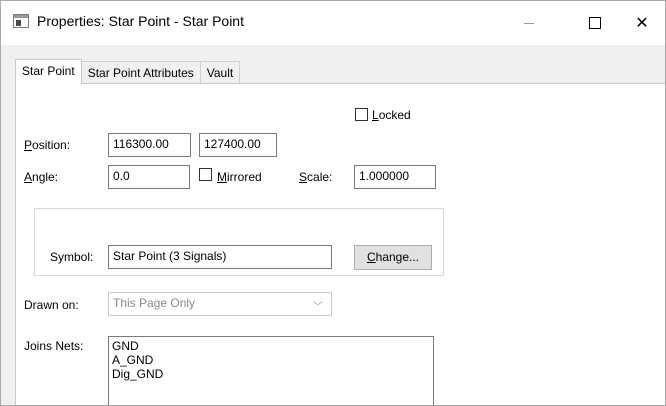  Describe the element at coordinates (220, 304) in the screenshot. I see `drawn-on-select: This Page Only ﹀` at that location.